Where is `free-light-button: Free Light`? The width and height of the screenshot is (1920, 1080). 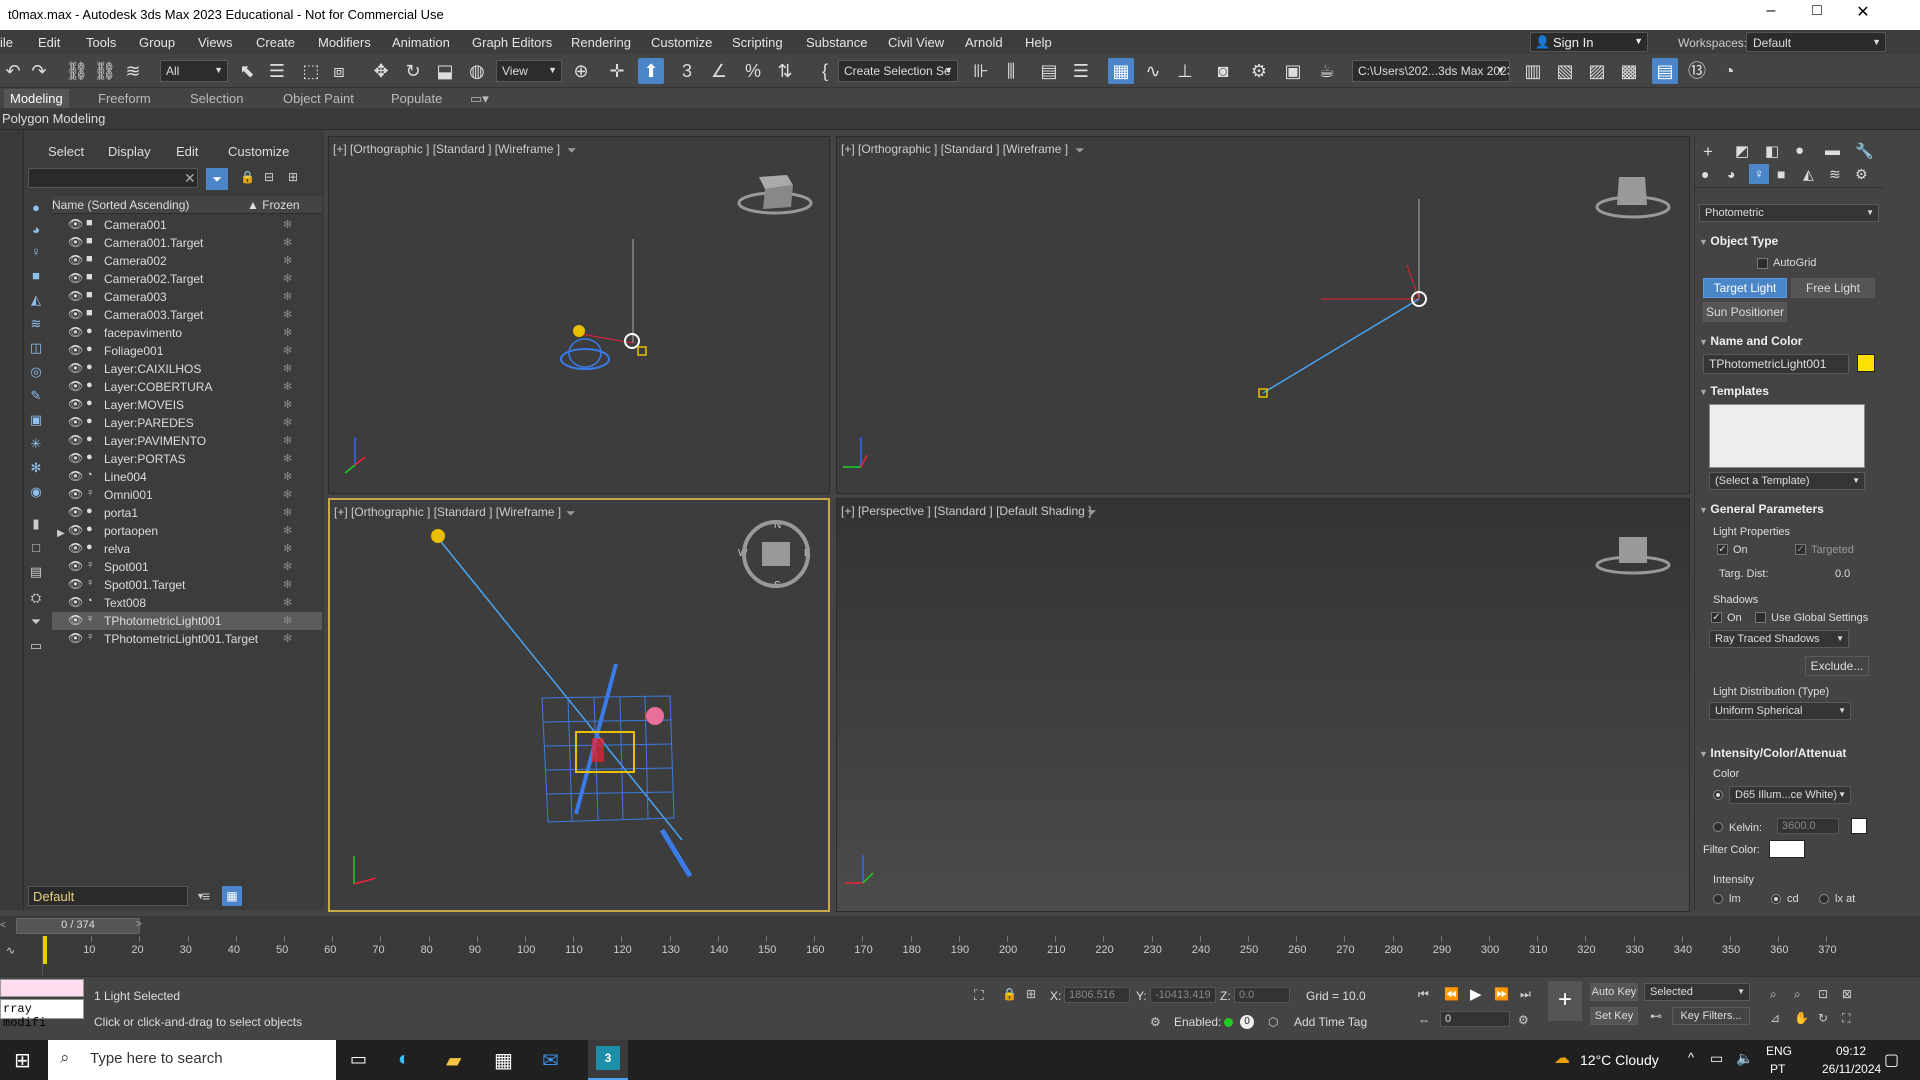 free-light-button: Free Light is located at coordinates (1833, 288).